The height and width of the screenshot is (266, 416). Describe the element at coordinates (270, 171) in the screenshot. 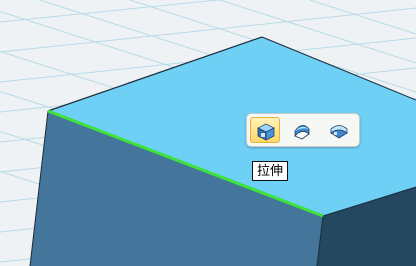

I see `tooltip: 拉伸` at that location.